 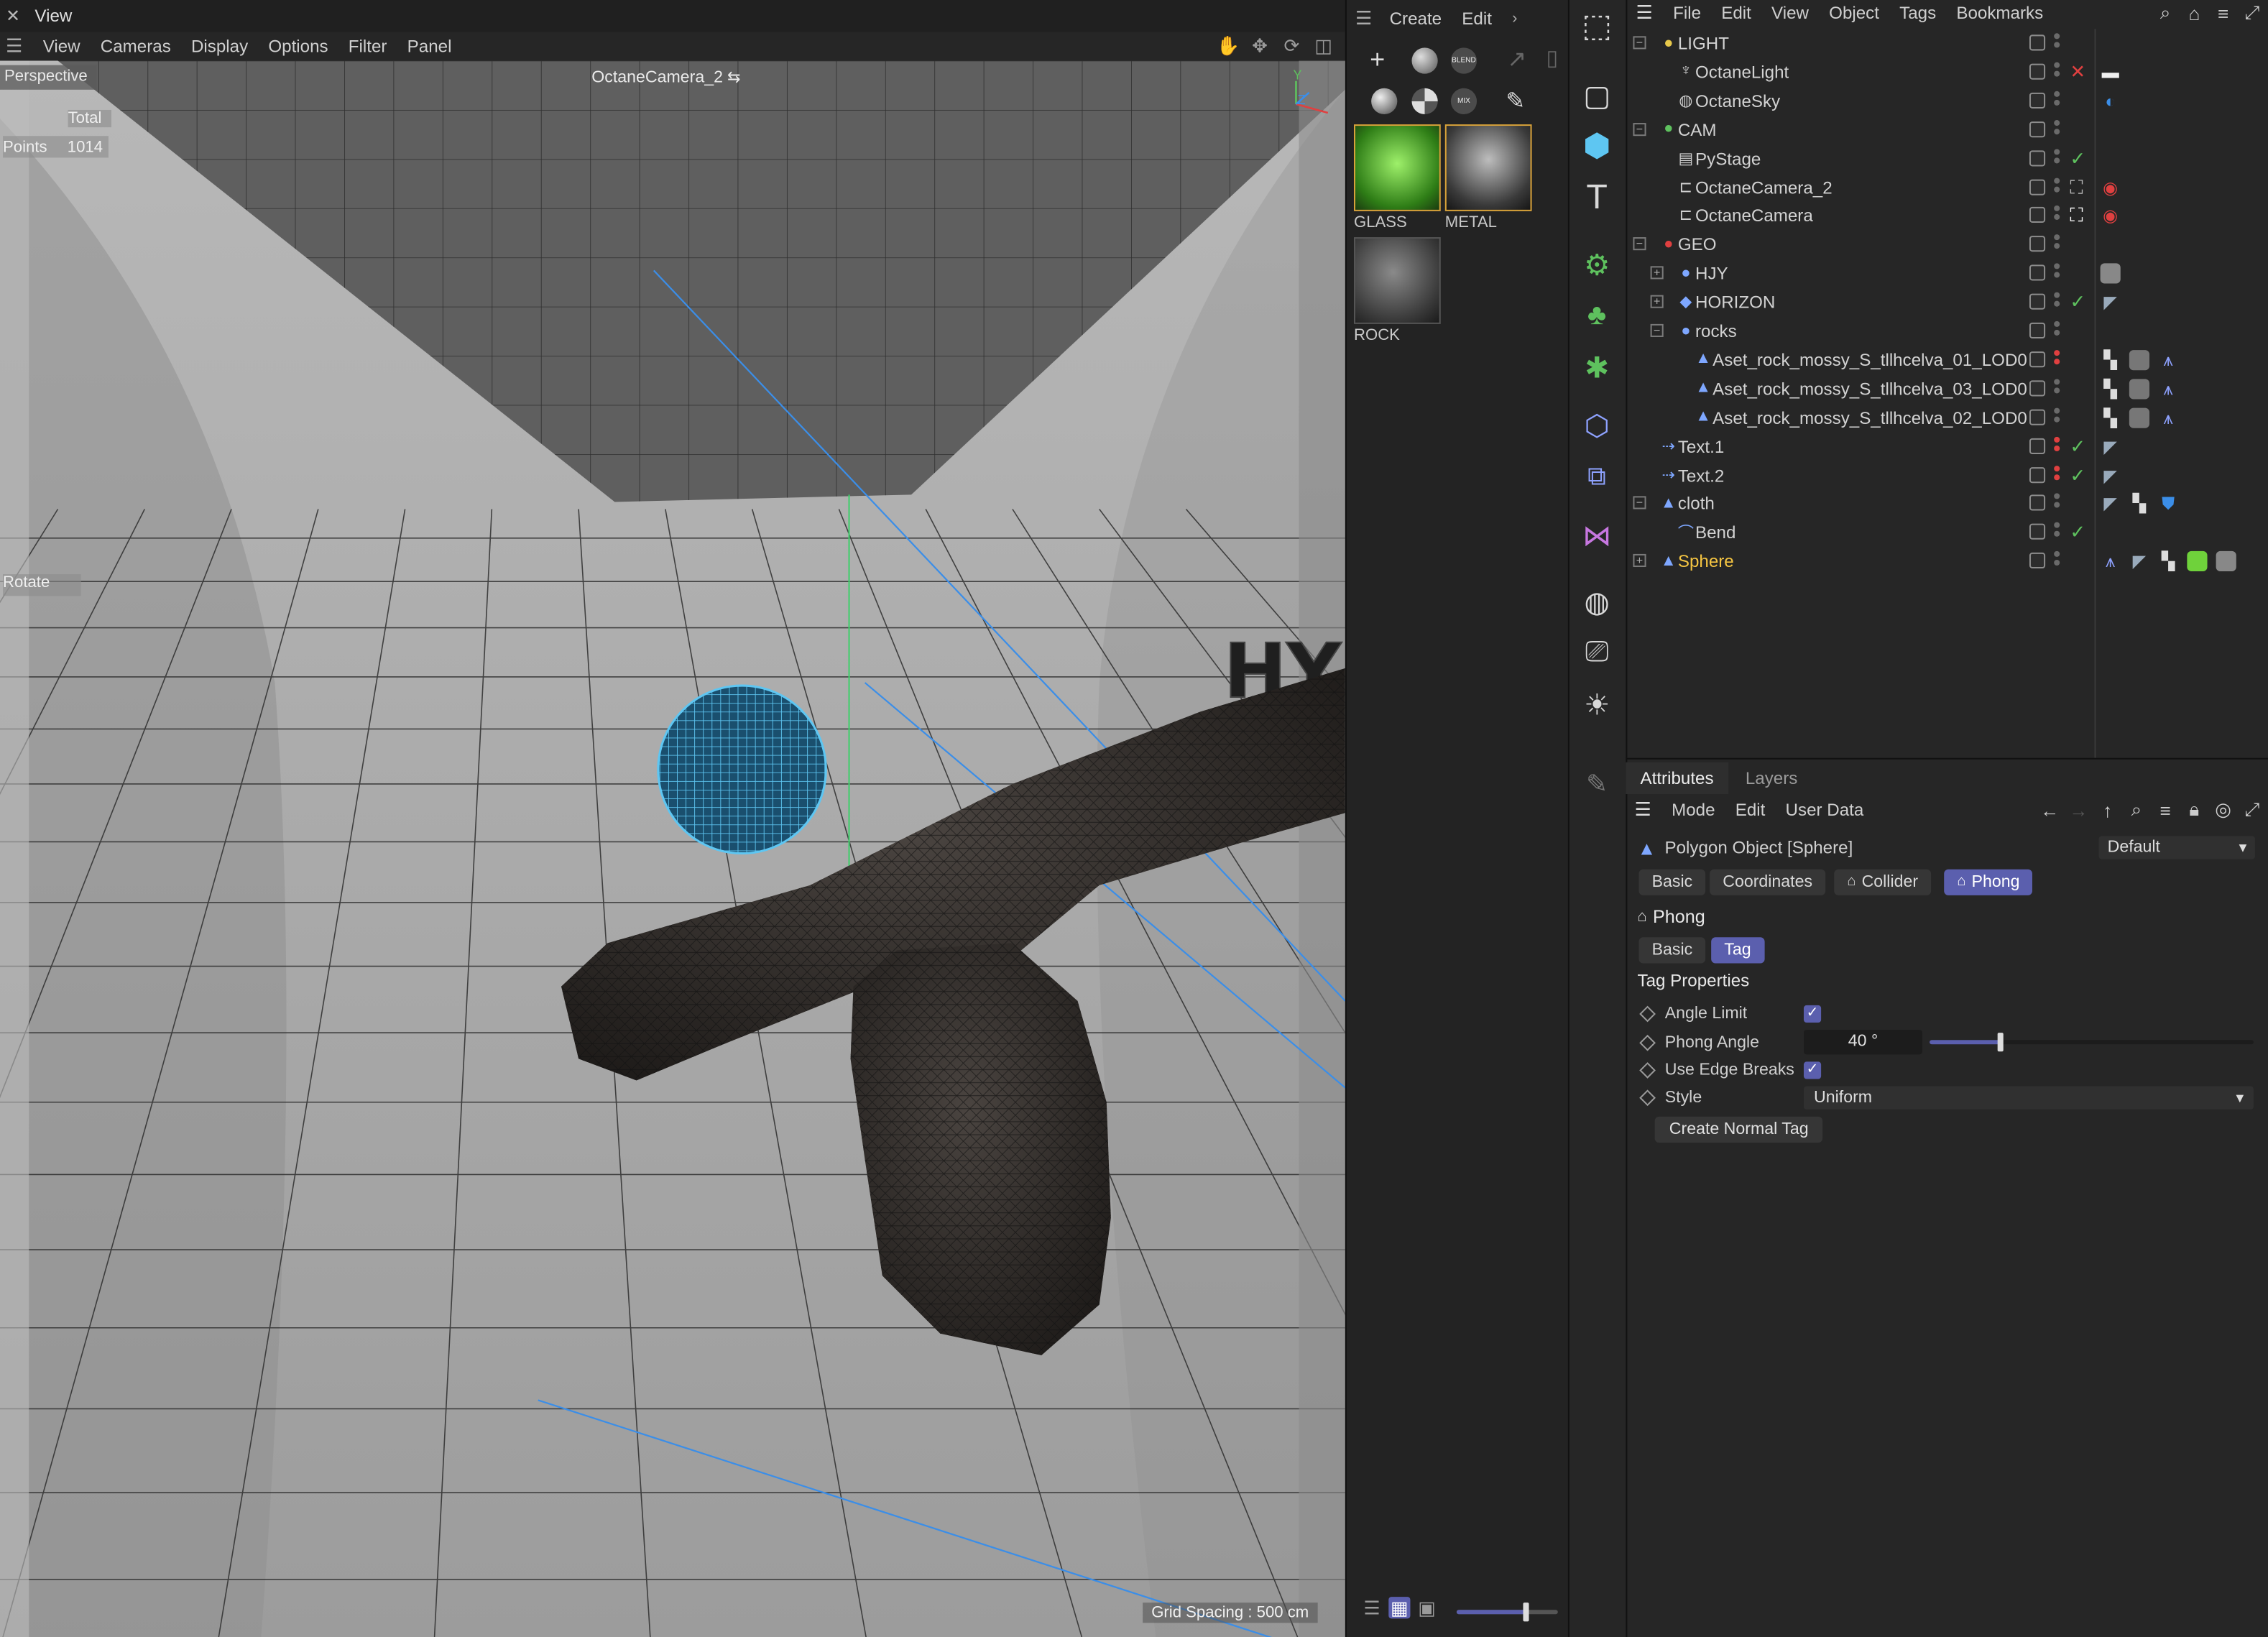 I want to click on tag-uvw-icon: ◤, so click(x=2139, y=561).